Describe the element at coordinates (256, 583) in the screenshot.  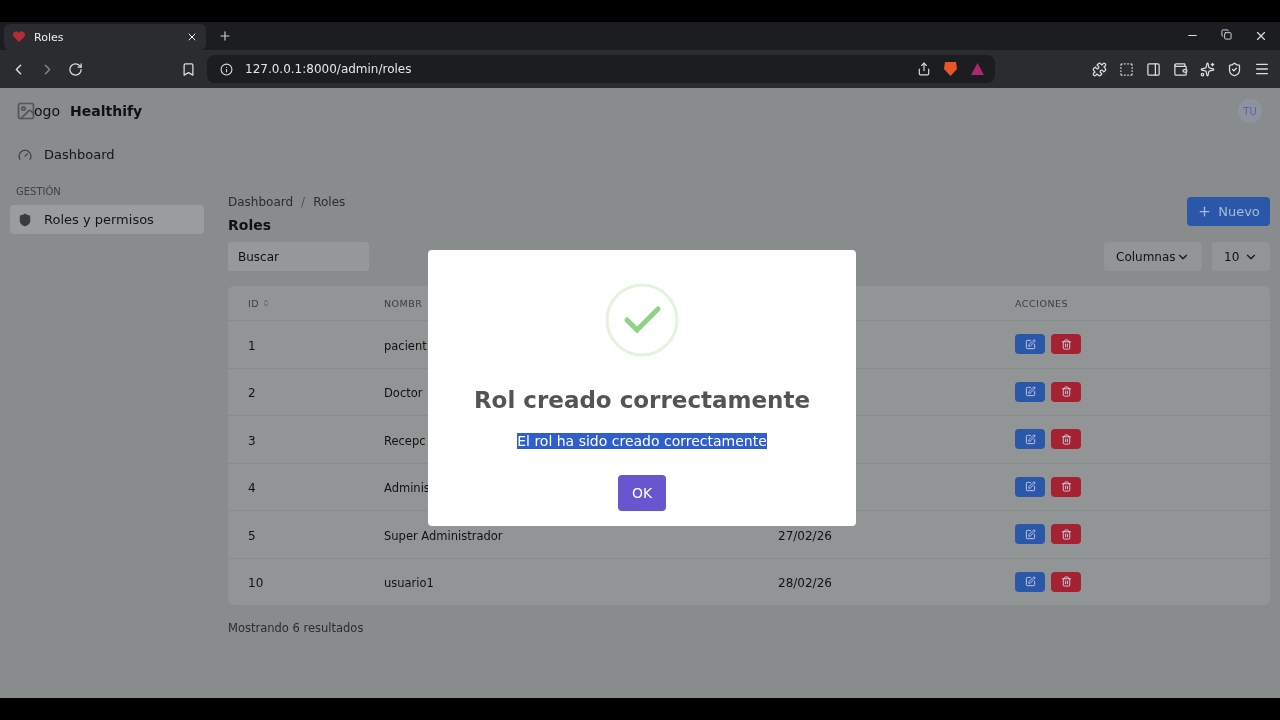
I see `table-cell: 10` at that location.